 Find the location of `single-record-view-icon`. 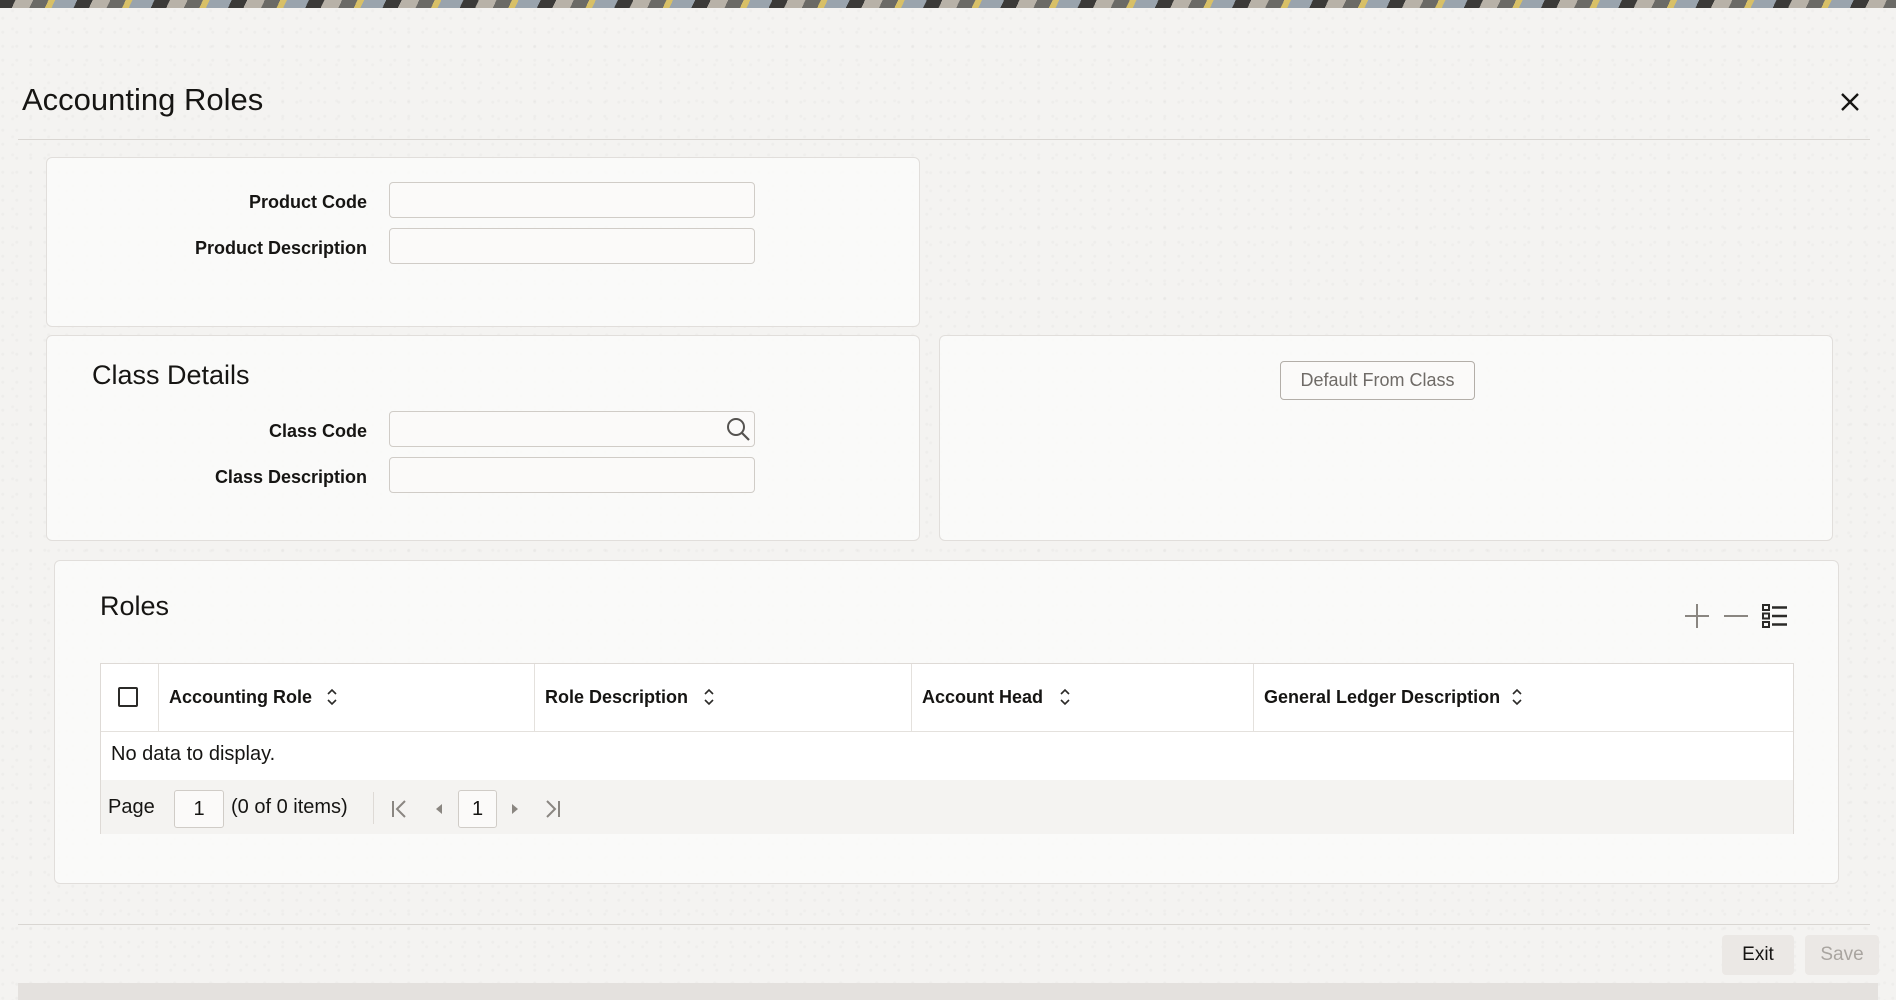

single-record-view-icon is located at coordinates (1775, 616).